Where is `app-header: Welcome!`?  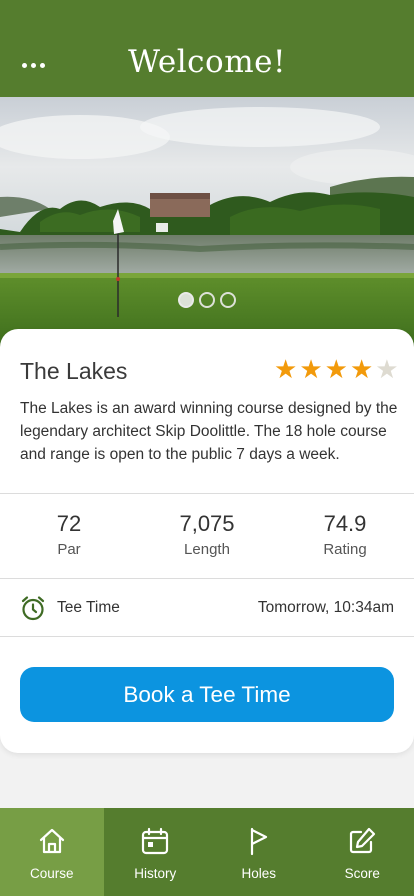
app-header: Welcome! is located at coordinates (207, 48).